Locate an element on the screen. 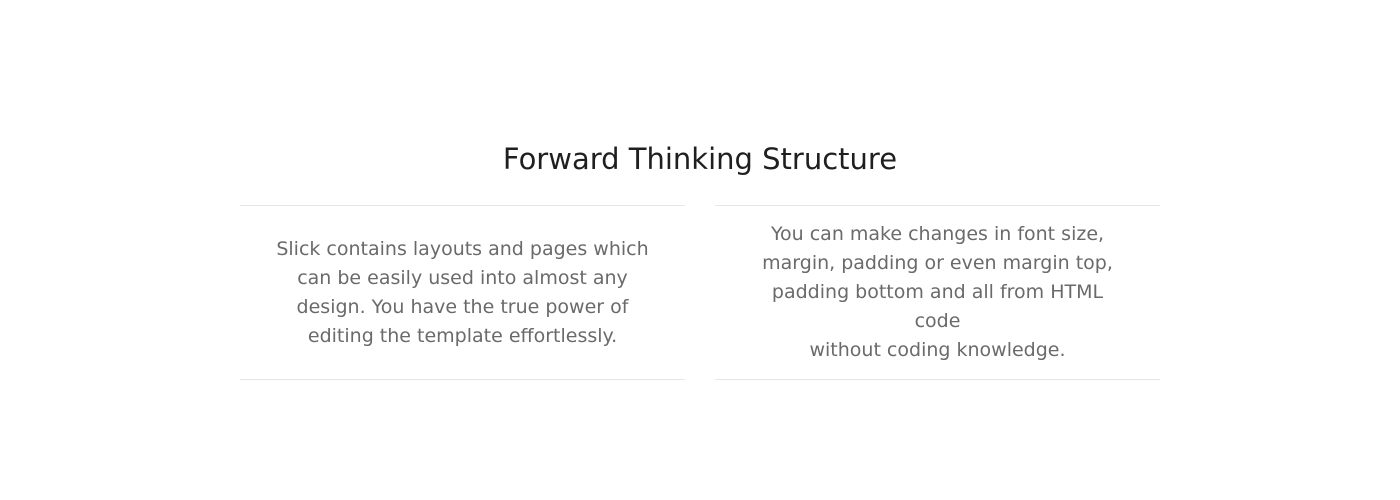 The height and width of the screenshot is (500, 1400). text-line: padding bottom and all from HTML code is located at coordinates (937, 306).